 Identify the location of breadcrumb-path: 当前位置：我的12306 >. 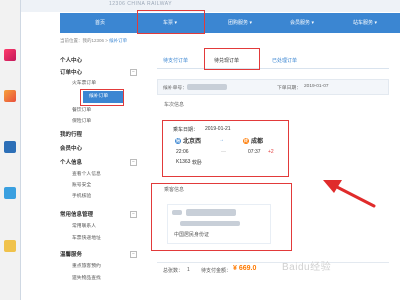
(85, 40).